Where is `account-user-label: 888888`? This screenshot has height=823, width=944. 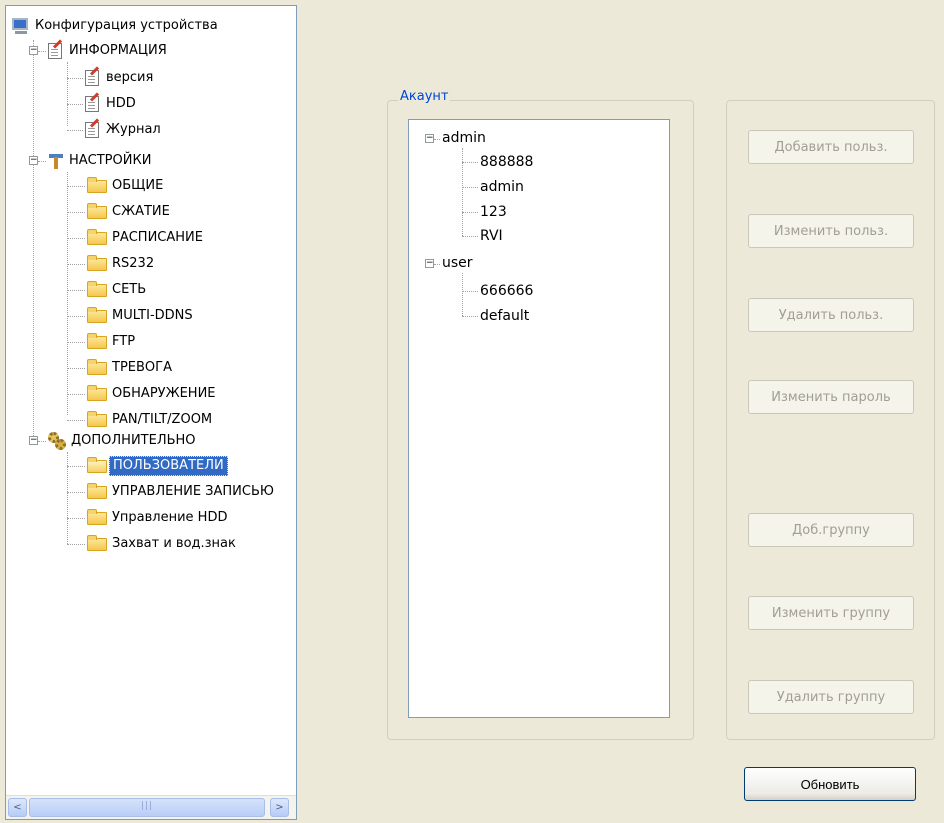 account-user-label: 888888 is located at coordinates (507, 162).